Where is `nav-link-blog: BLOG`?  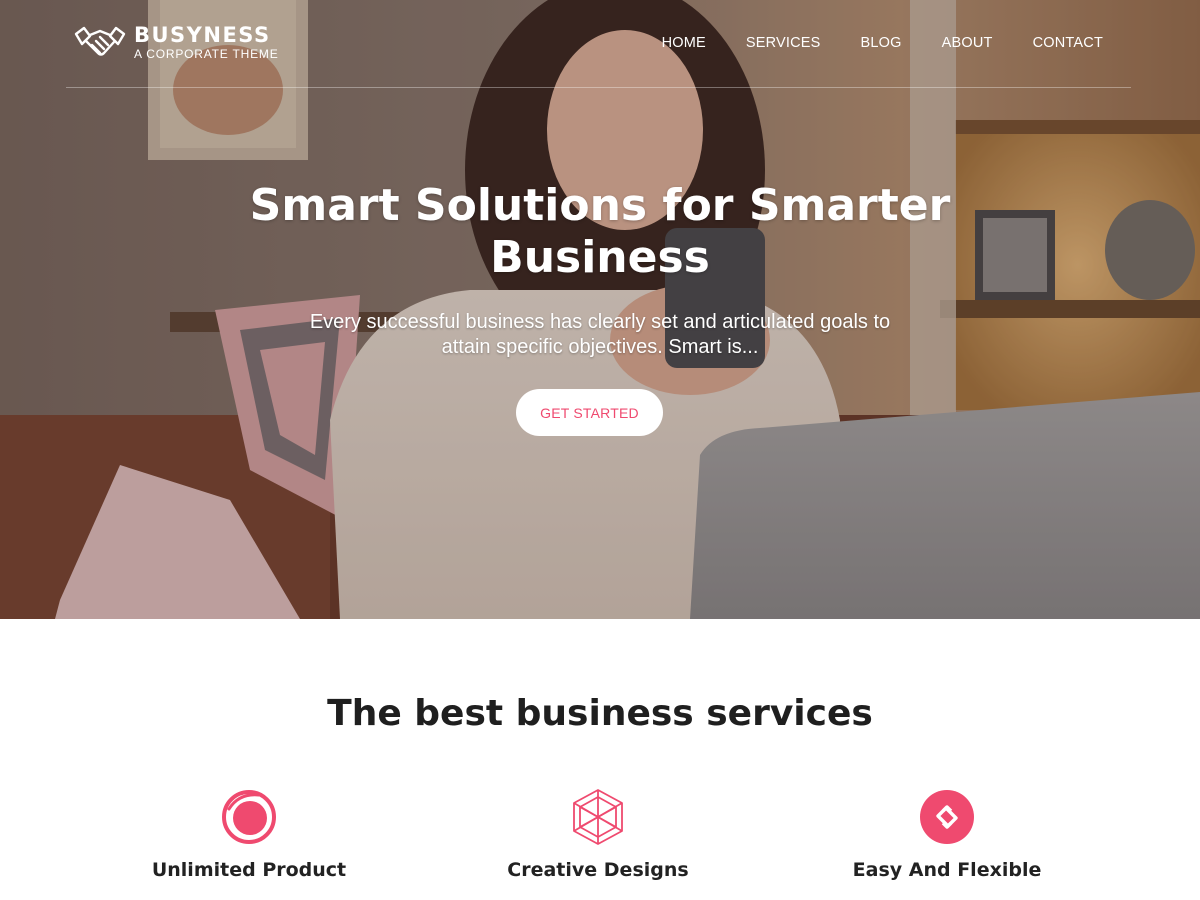
nav-link-blog: BLOG is located at coordinates (881, 43).